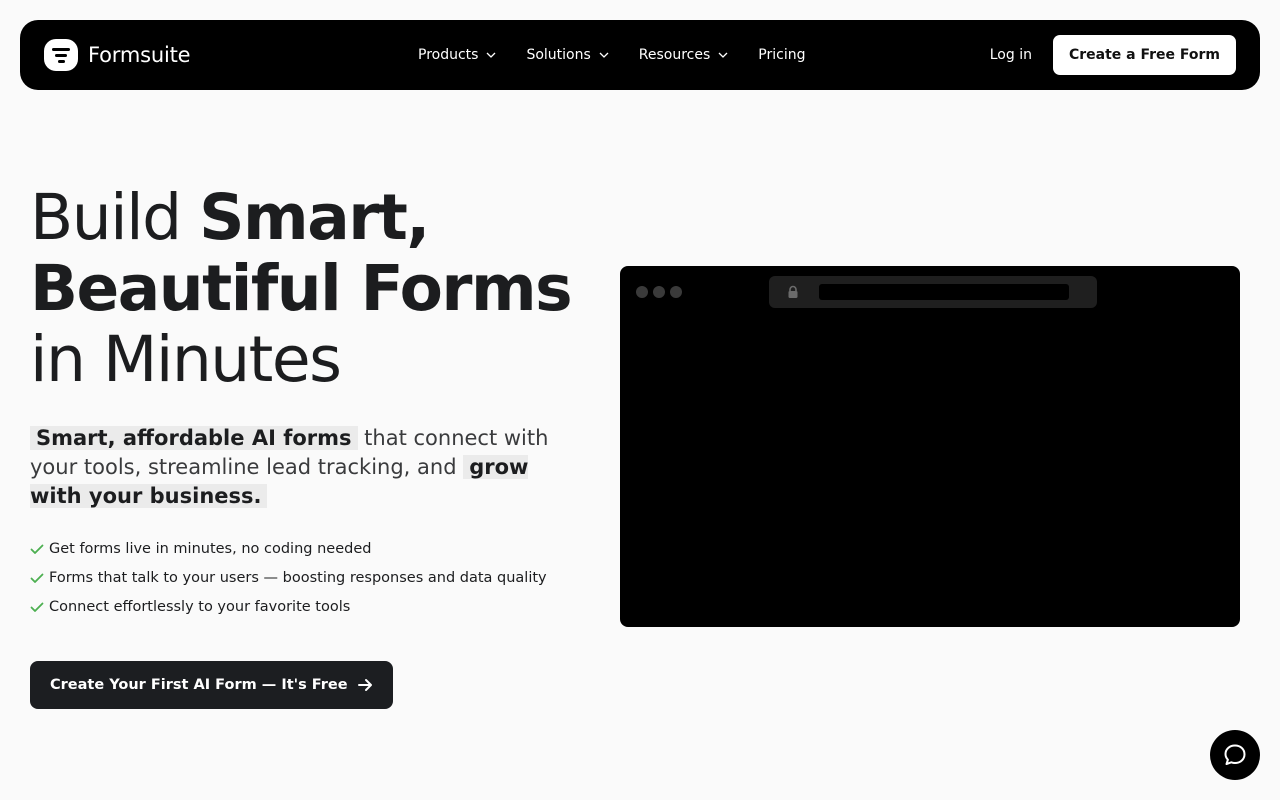 Image resolution: width=1280 pixels, height=800 pixels. I want to click on create-first-form-button: Create Your First AI Form — It's Free, so click(211, 685).